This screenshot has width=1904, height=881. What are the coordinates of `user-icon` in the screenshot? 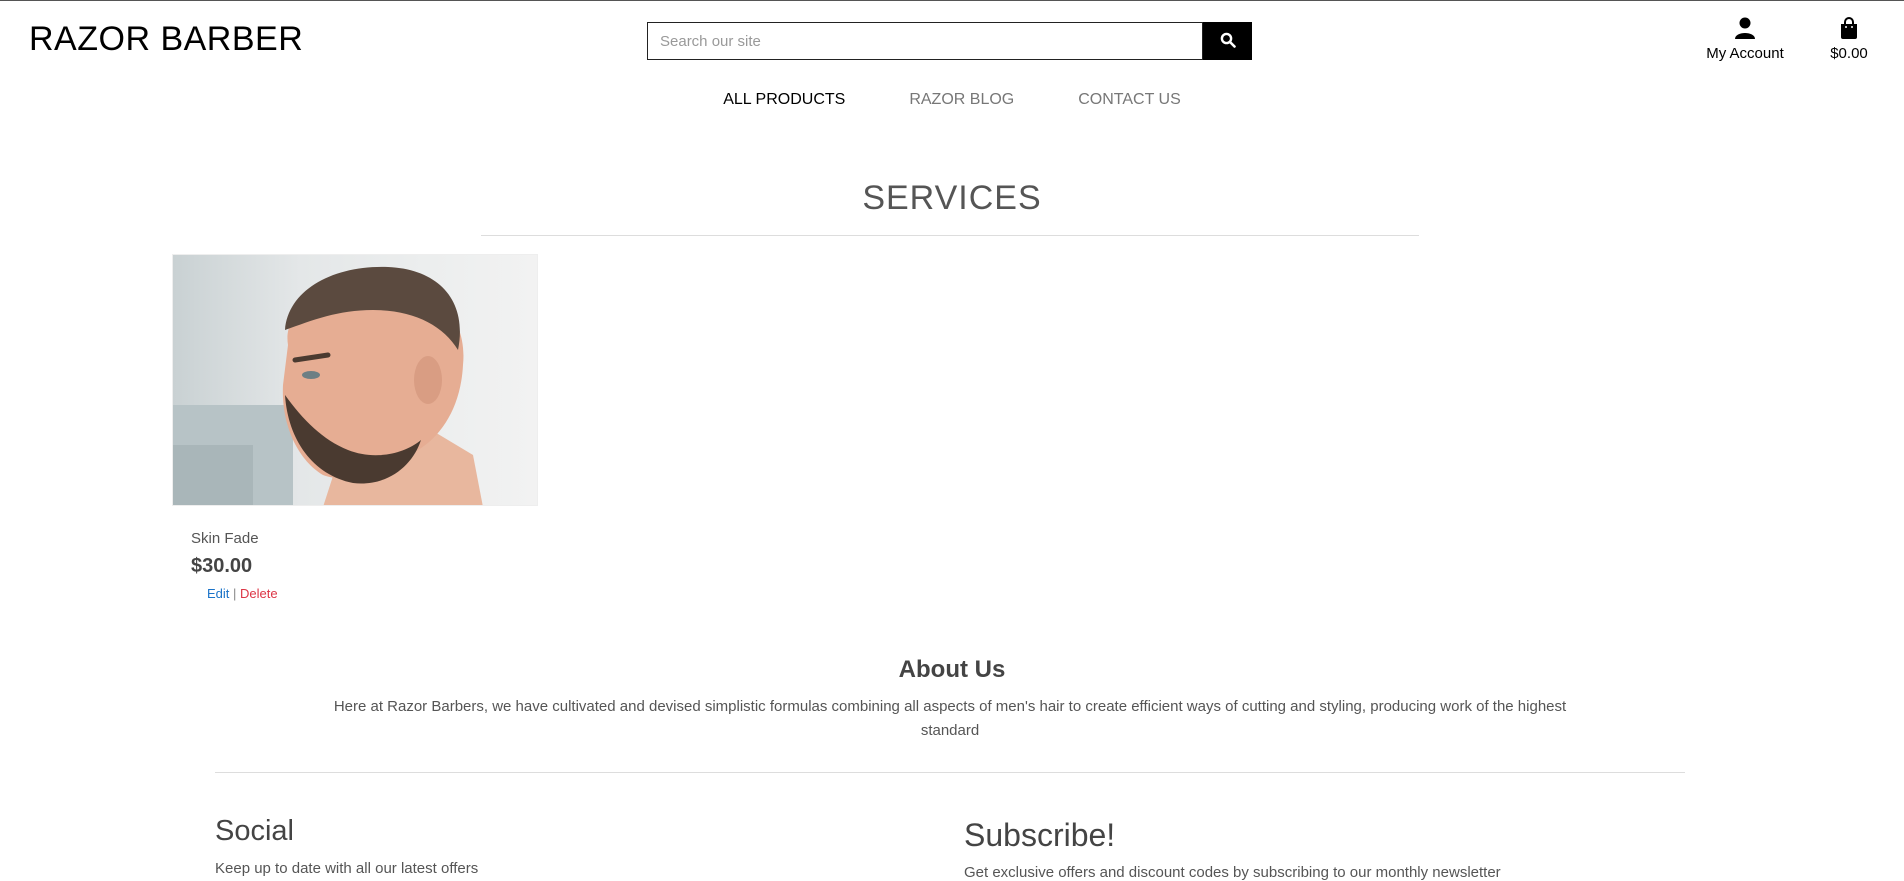 It's located at (1745, 29).